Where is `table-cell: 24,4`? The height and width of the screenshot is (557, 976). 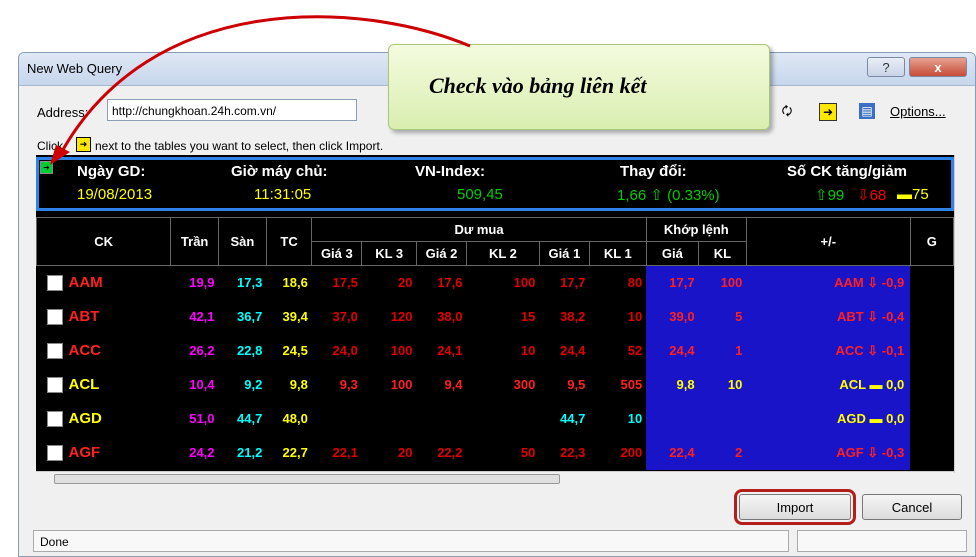 table-cell: 24,4 is located at coordinates (672, 350).